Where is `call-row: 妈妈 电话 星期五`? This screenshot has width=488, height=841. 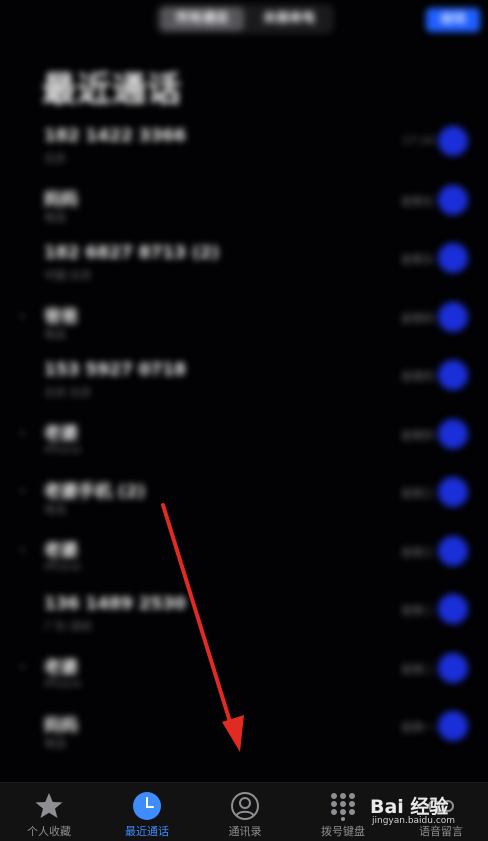 call-row: 妈妈 电话 星期五 is located at coordinates (244, 210).